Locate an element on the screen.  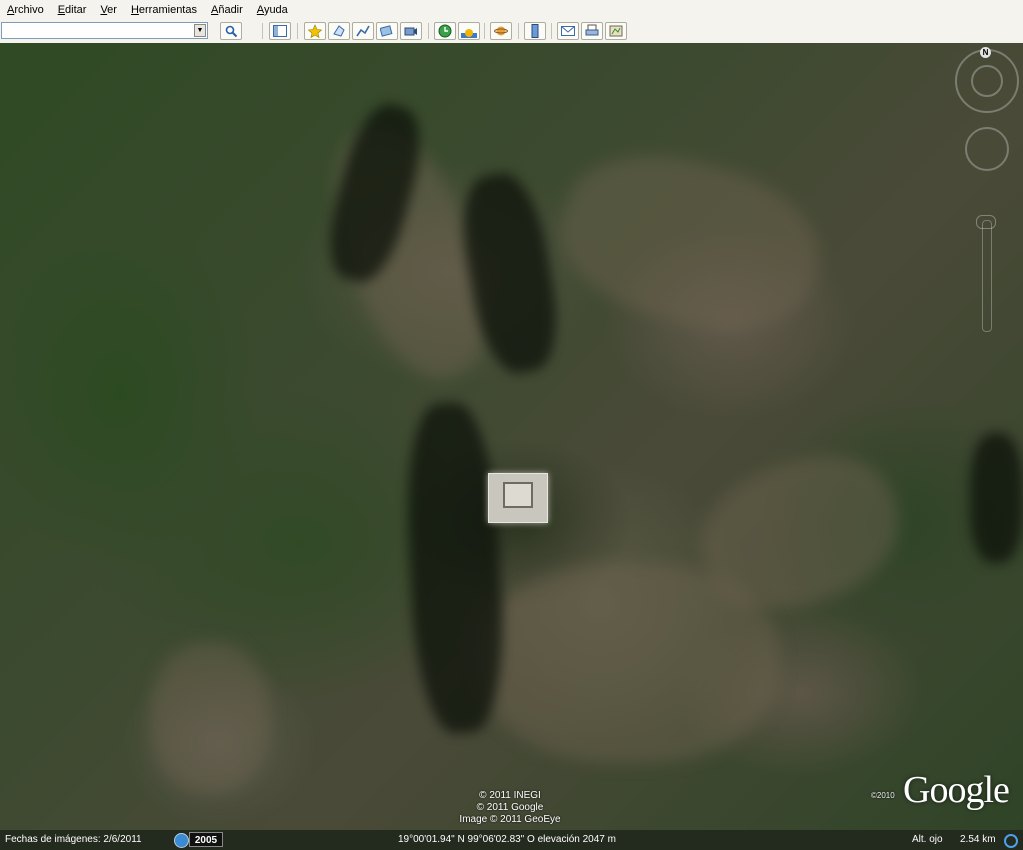
camera-icon is located at coordinates (410, 31).